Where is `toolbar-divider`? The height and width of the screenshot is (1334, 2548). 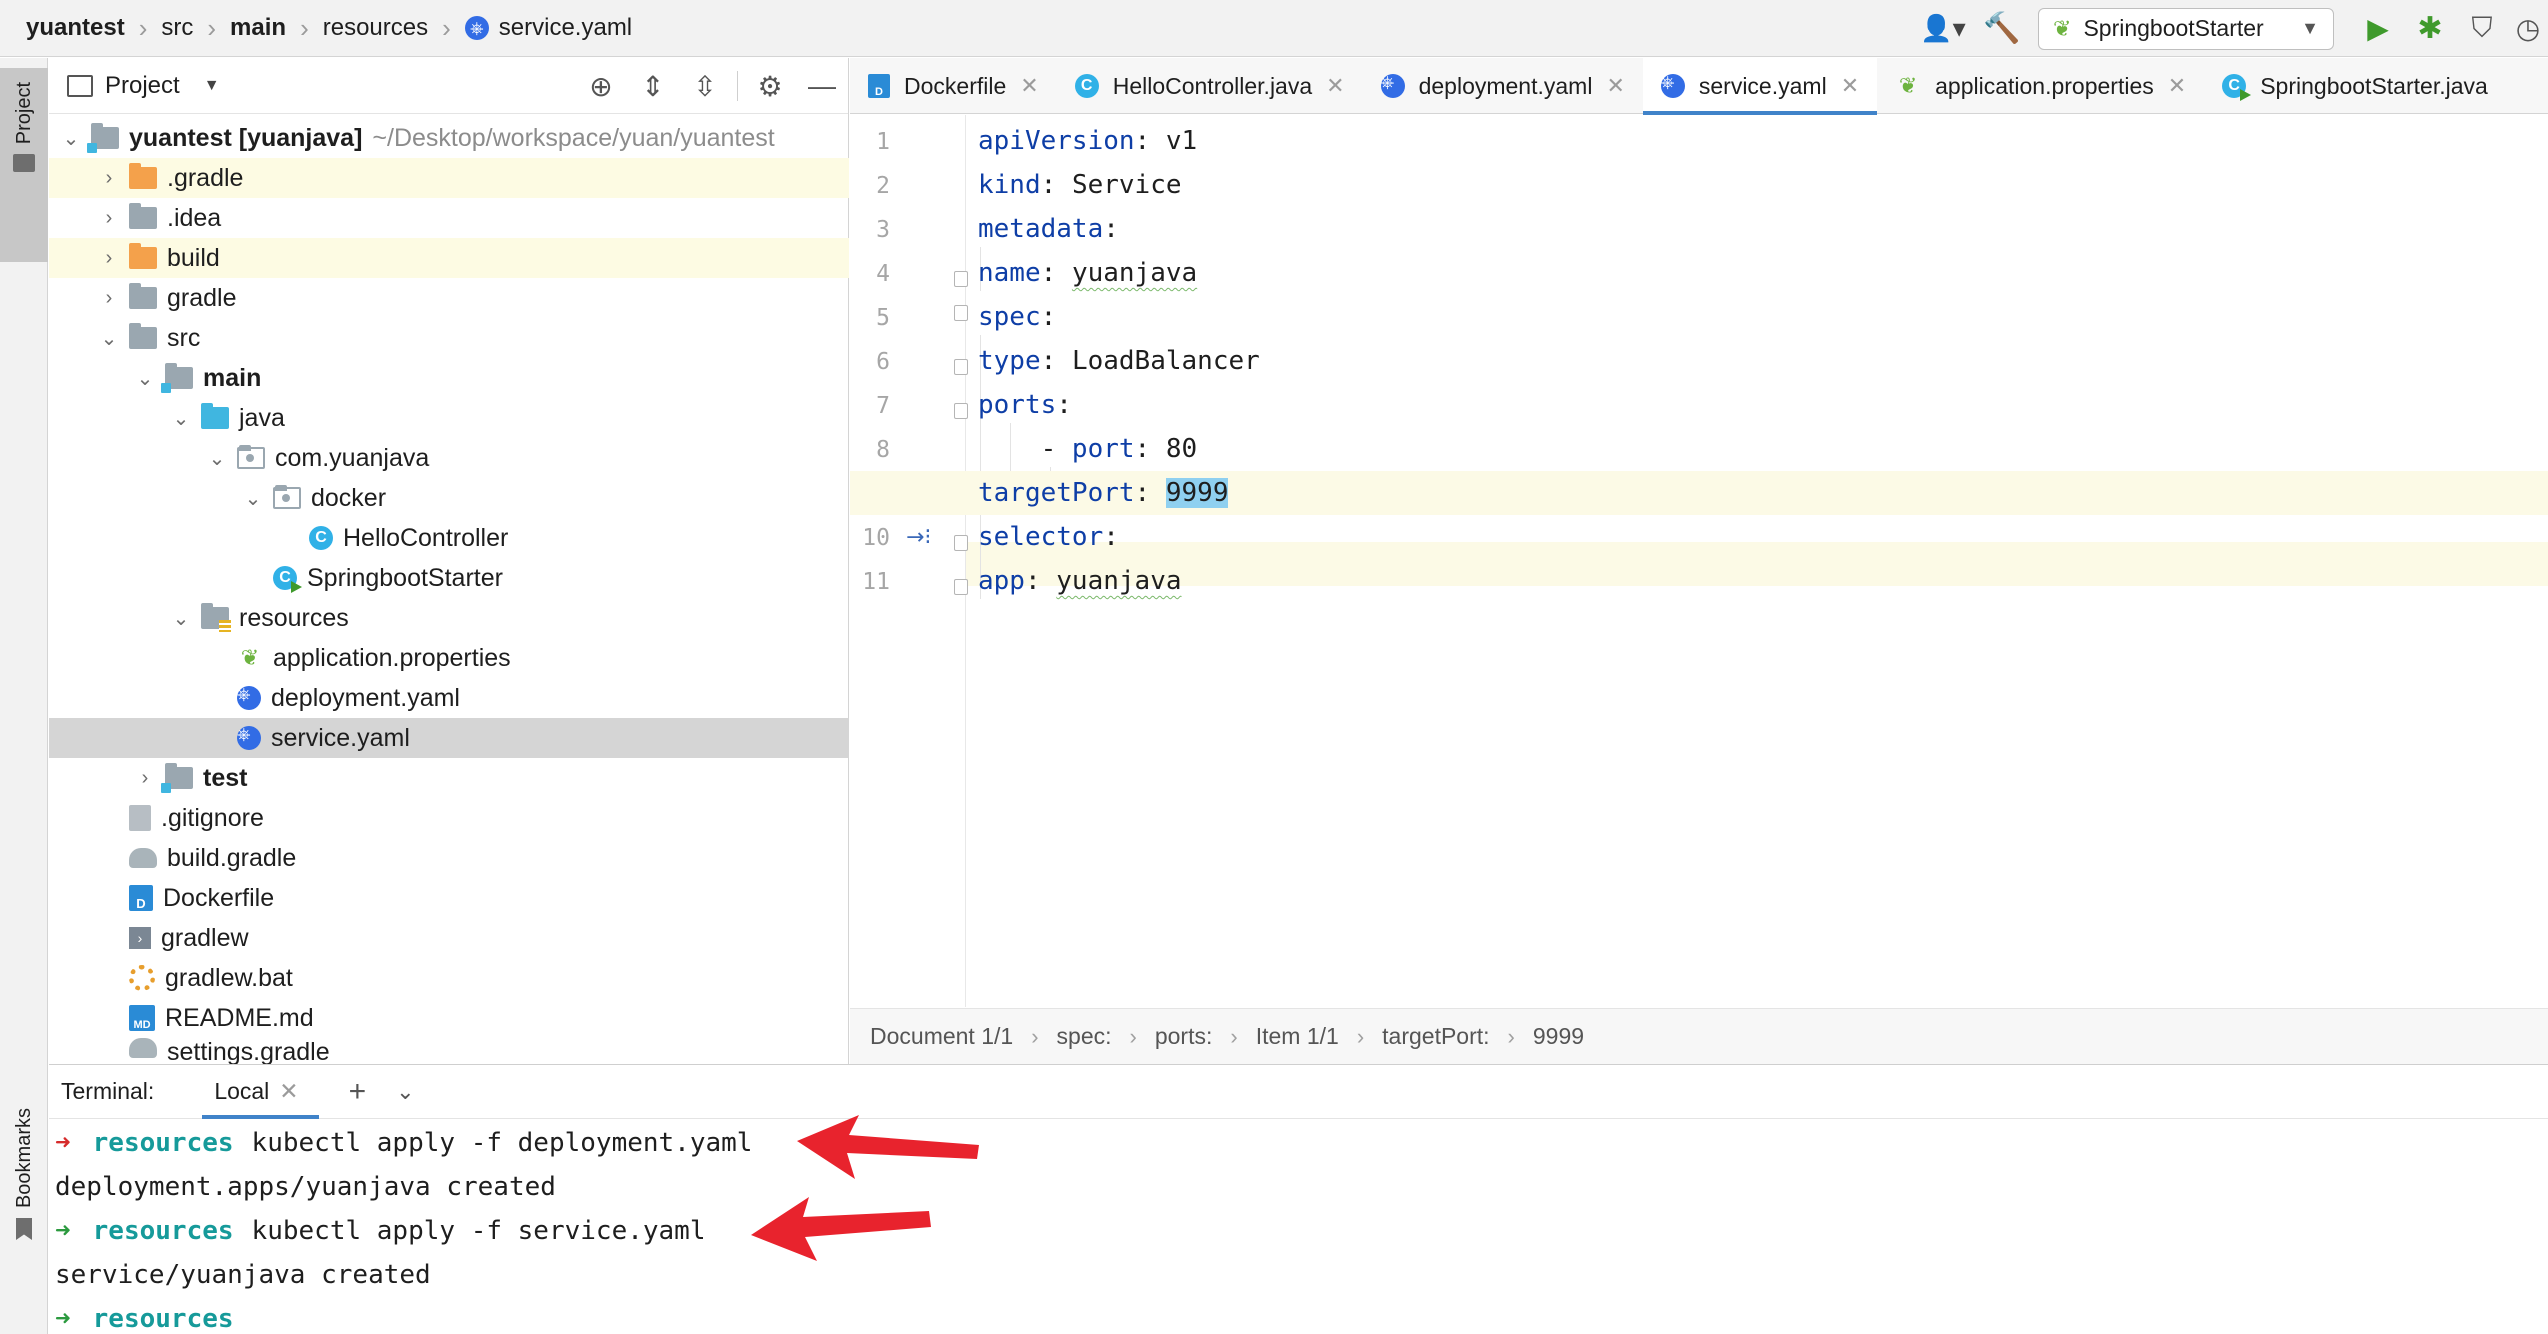 toolbar-divider is located at coordinates (737, 86).